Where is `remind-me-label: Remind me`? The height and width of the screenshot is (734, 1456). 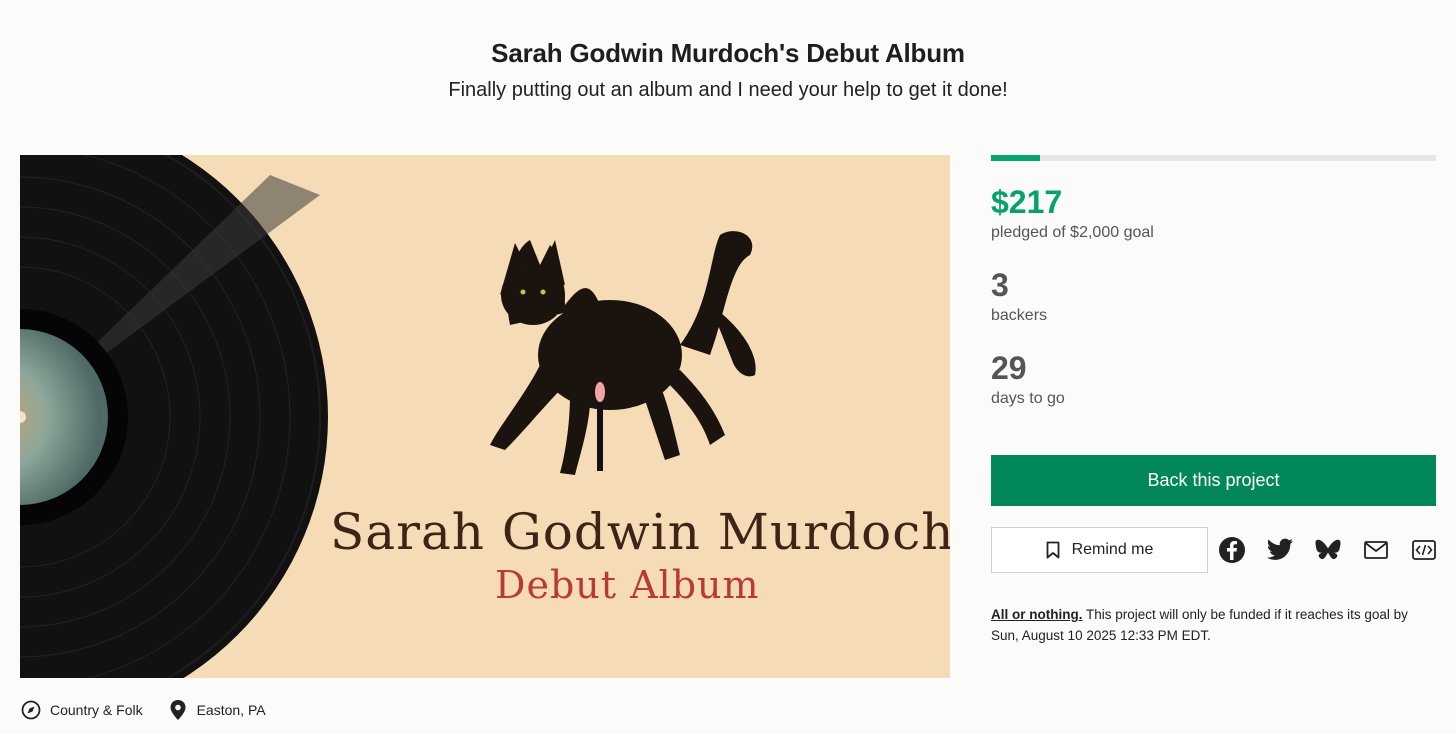 remind-me-label: Remind me is located at coordinates (1112, 549).